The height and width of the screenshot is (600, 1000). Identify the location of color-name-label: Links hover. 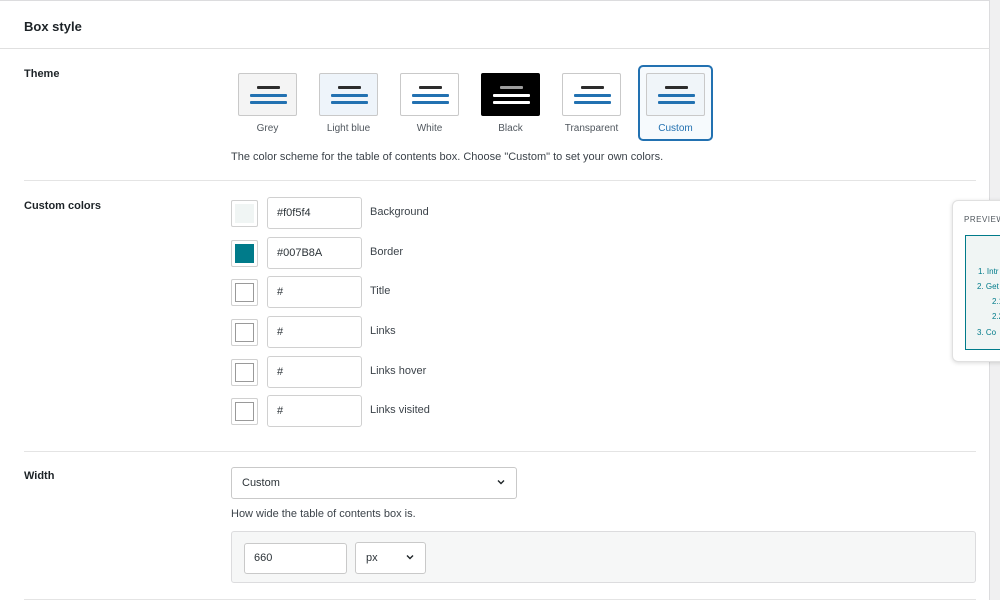
(398, 371).